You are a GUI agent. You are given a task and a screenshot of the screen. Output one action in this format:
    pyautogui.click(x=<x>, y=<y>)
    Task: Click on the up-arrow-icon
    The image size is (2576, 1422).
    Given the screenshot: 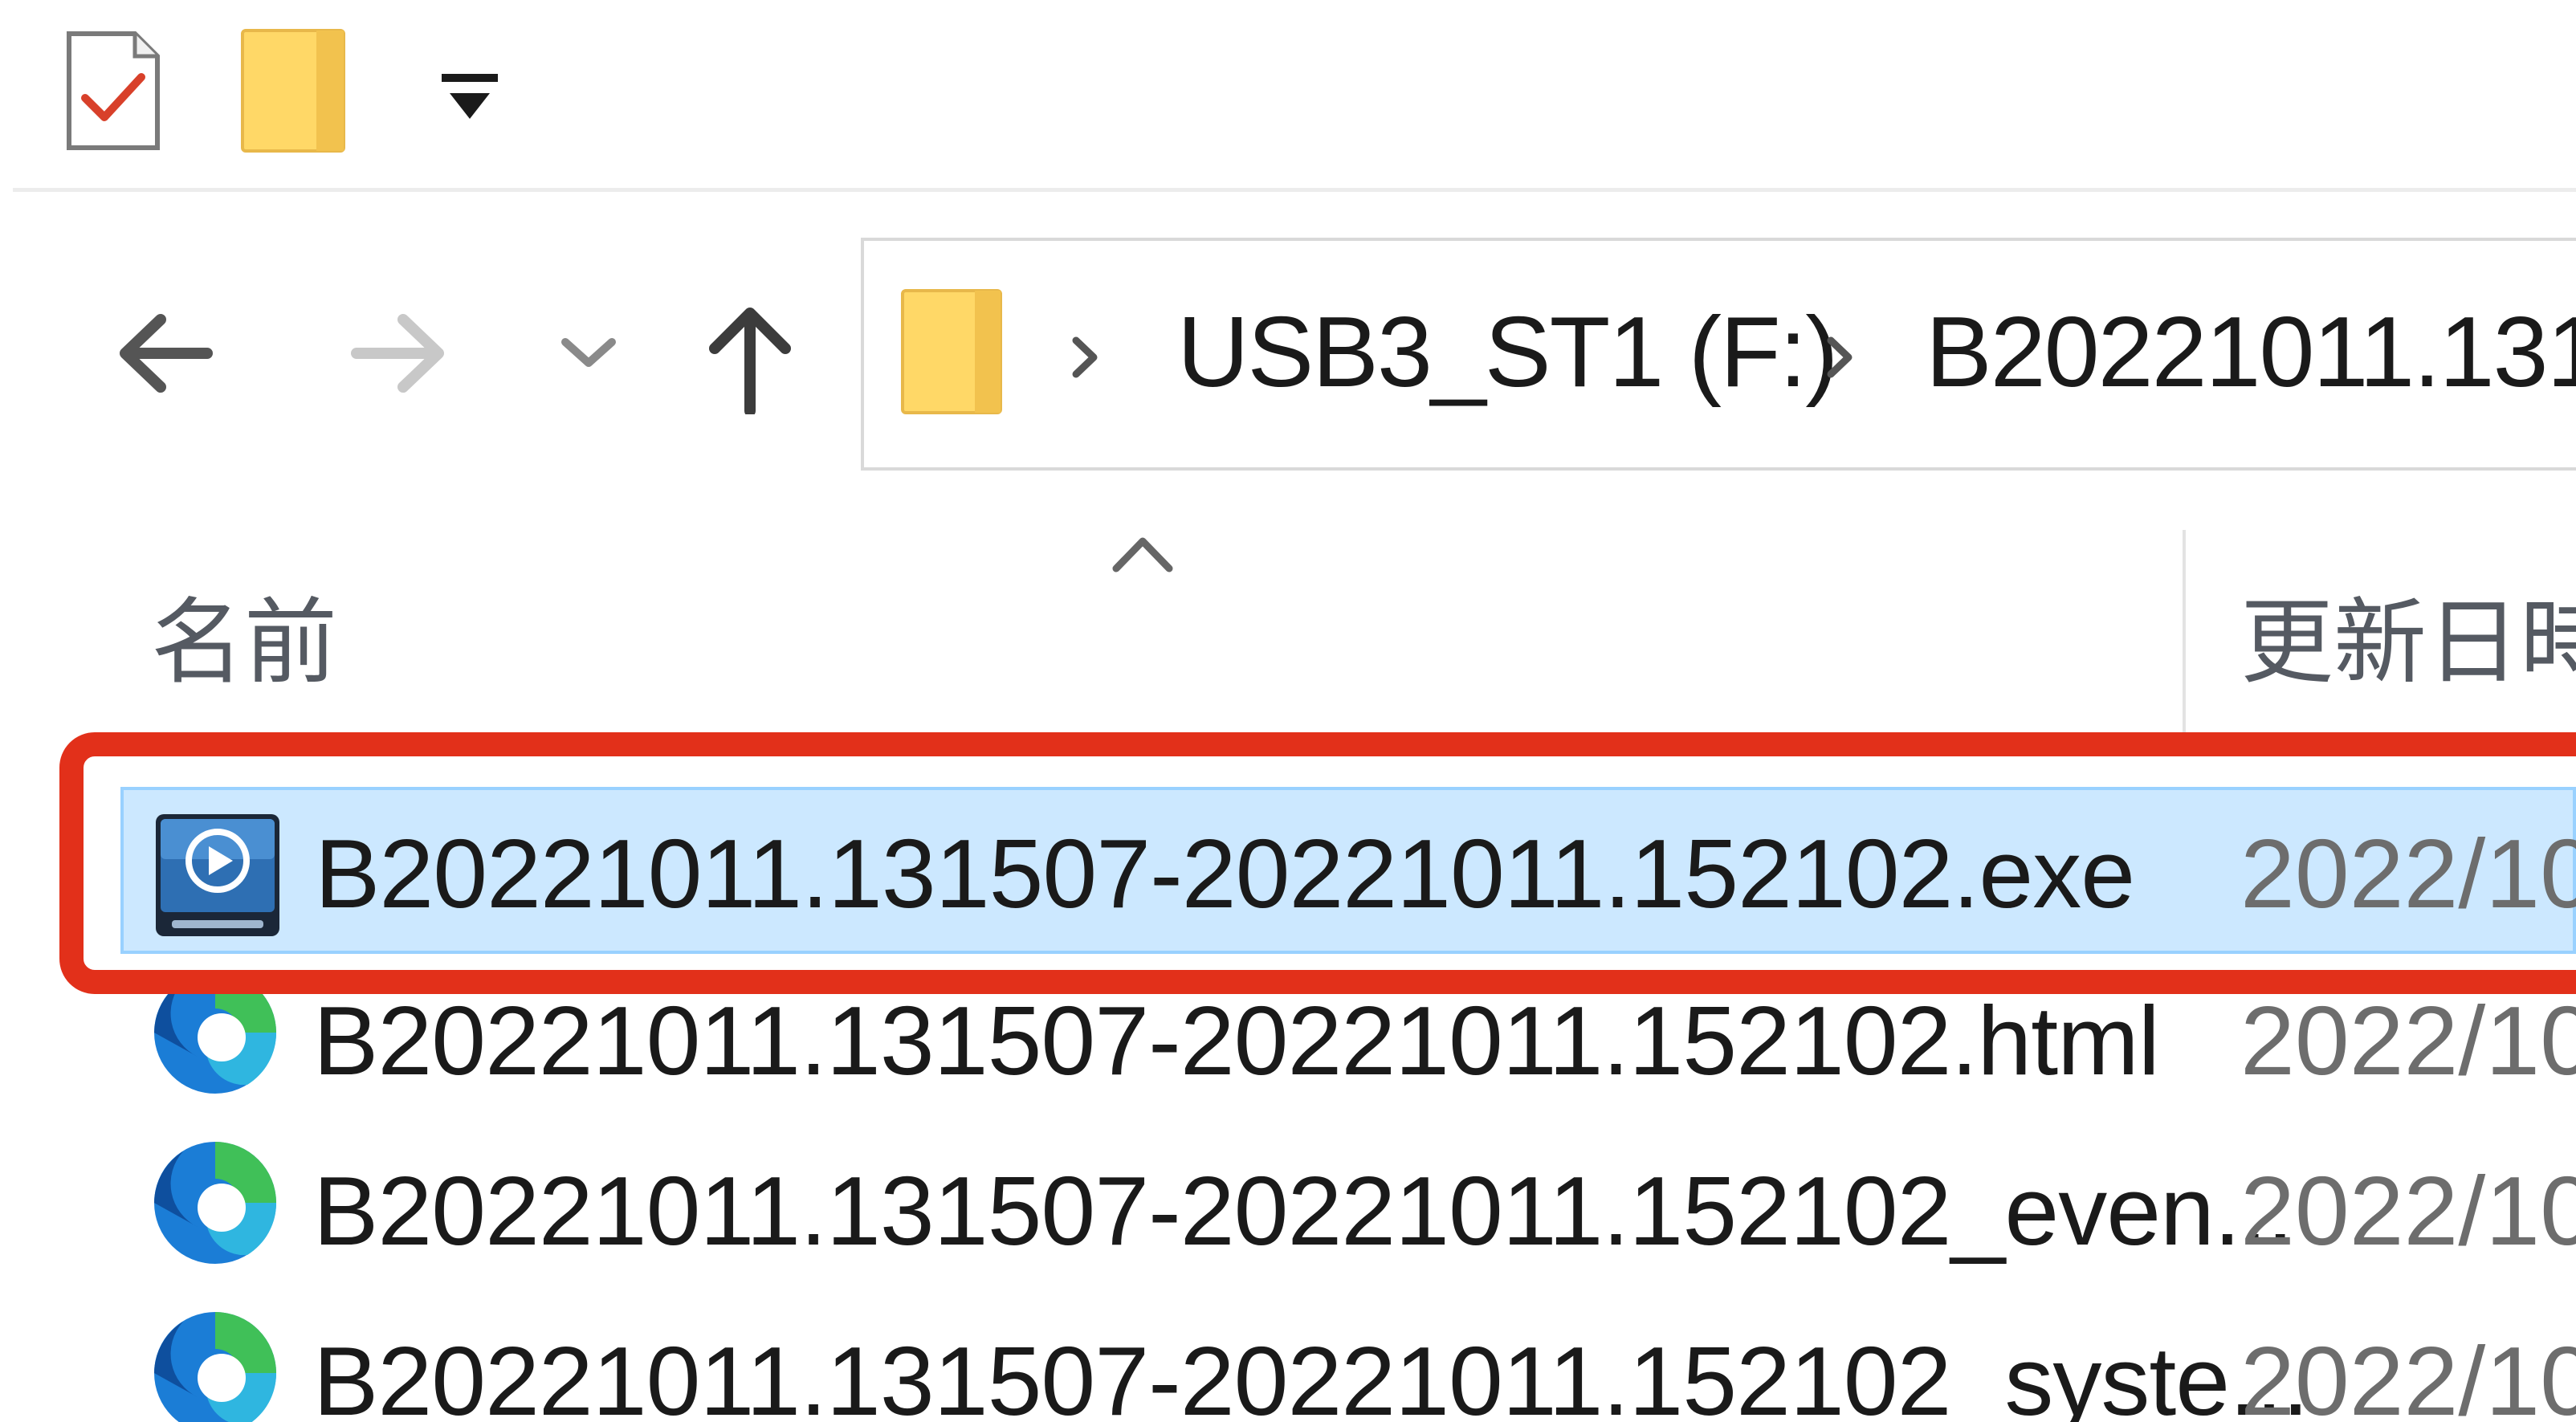 What is the action you would take?
    pyautogui.click(x=750, y=358)
    